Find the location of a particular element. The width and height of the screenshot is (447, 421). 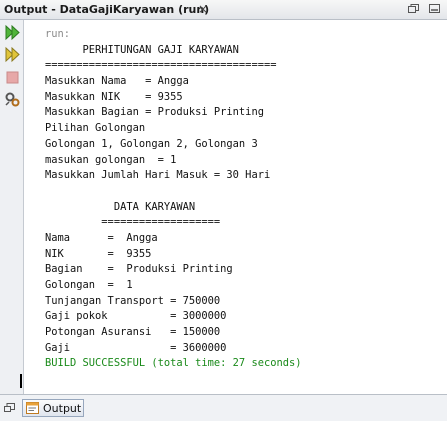

bottom-tab-bar: Output is located at coordinates (223, 407).